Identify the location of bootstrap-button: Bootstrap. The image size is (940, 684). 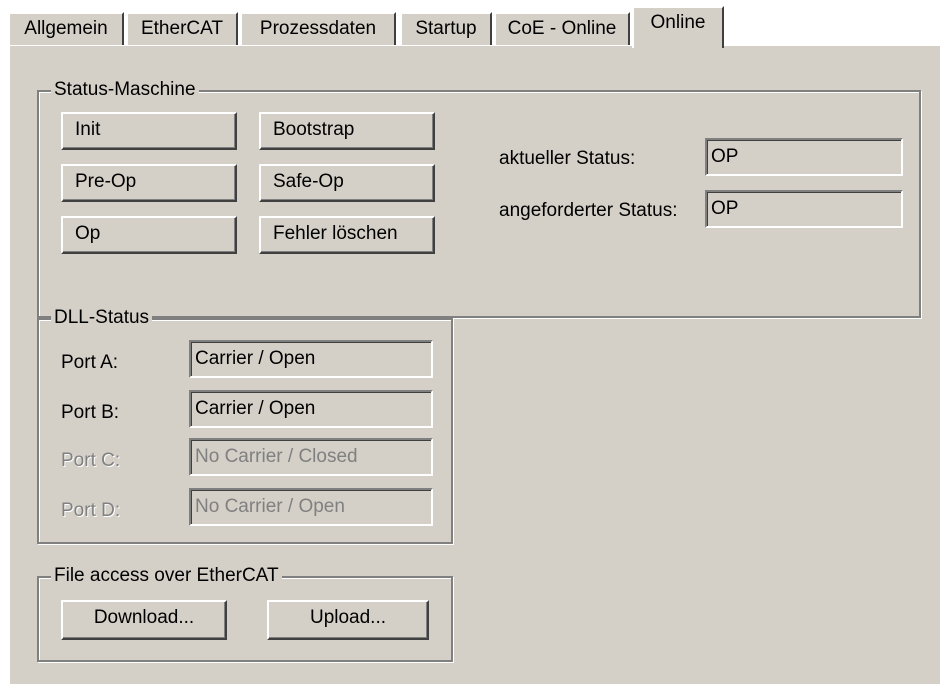
(347, 131).